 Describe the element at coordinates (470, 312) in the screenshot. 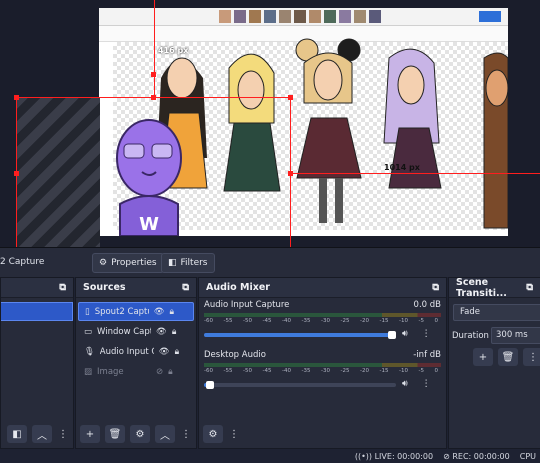

I see `transition-type: Fade` at that location.